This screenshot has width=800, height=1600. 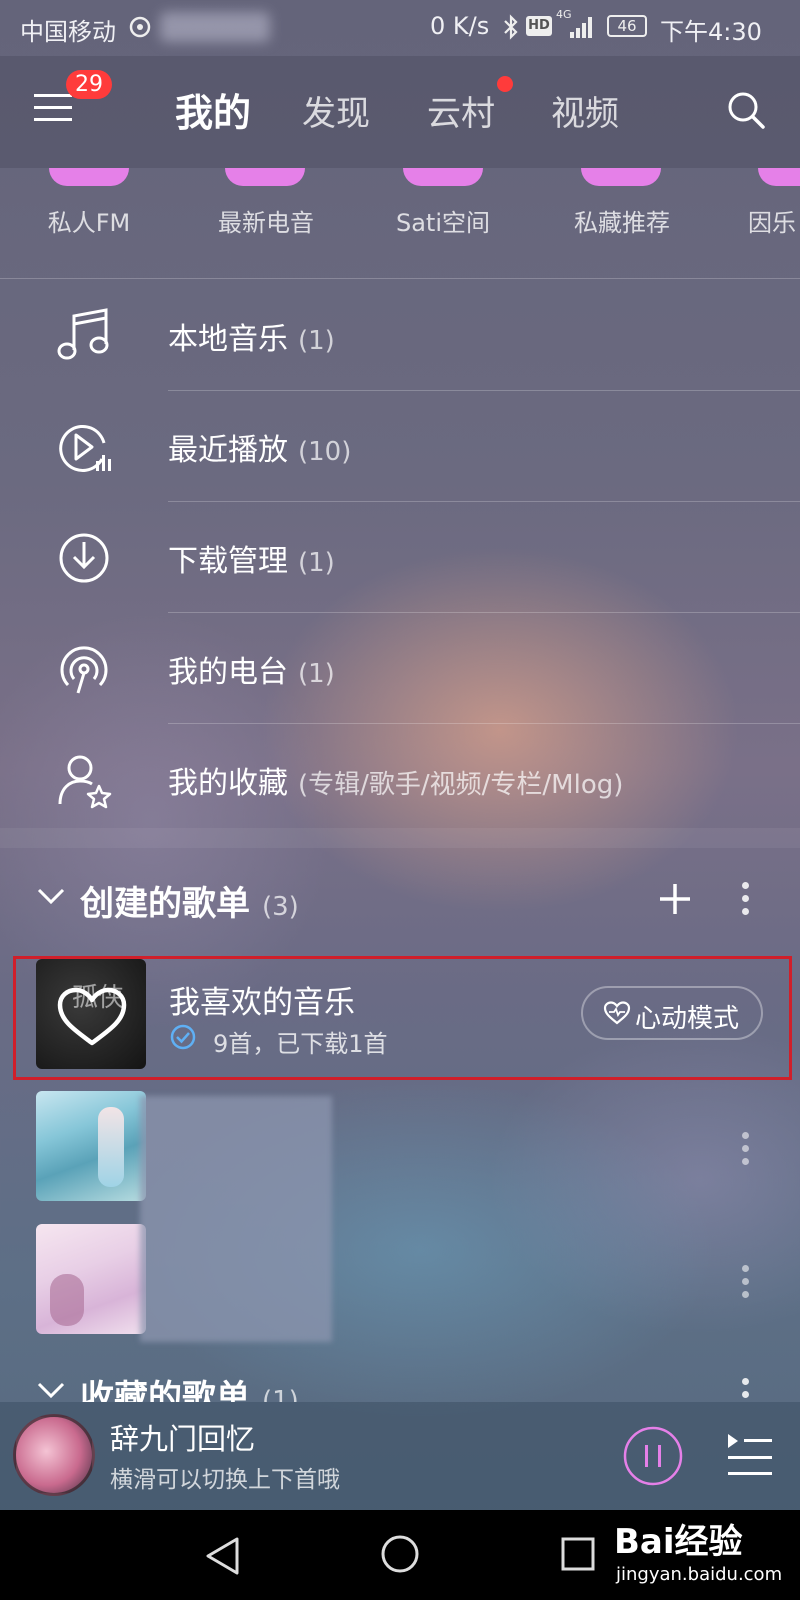 What do you see at coordinates (225, 1480) in the screenshot?
I see `now-playing-hint: 横滑可以切换上下首哦` at bounding box center [225, 1480].